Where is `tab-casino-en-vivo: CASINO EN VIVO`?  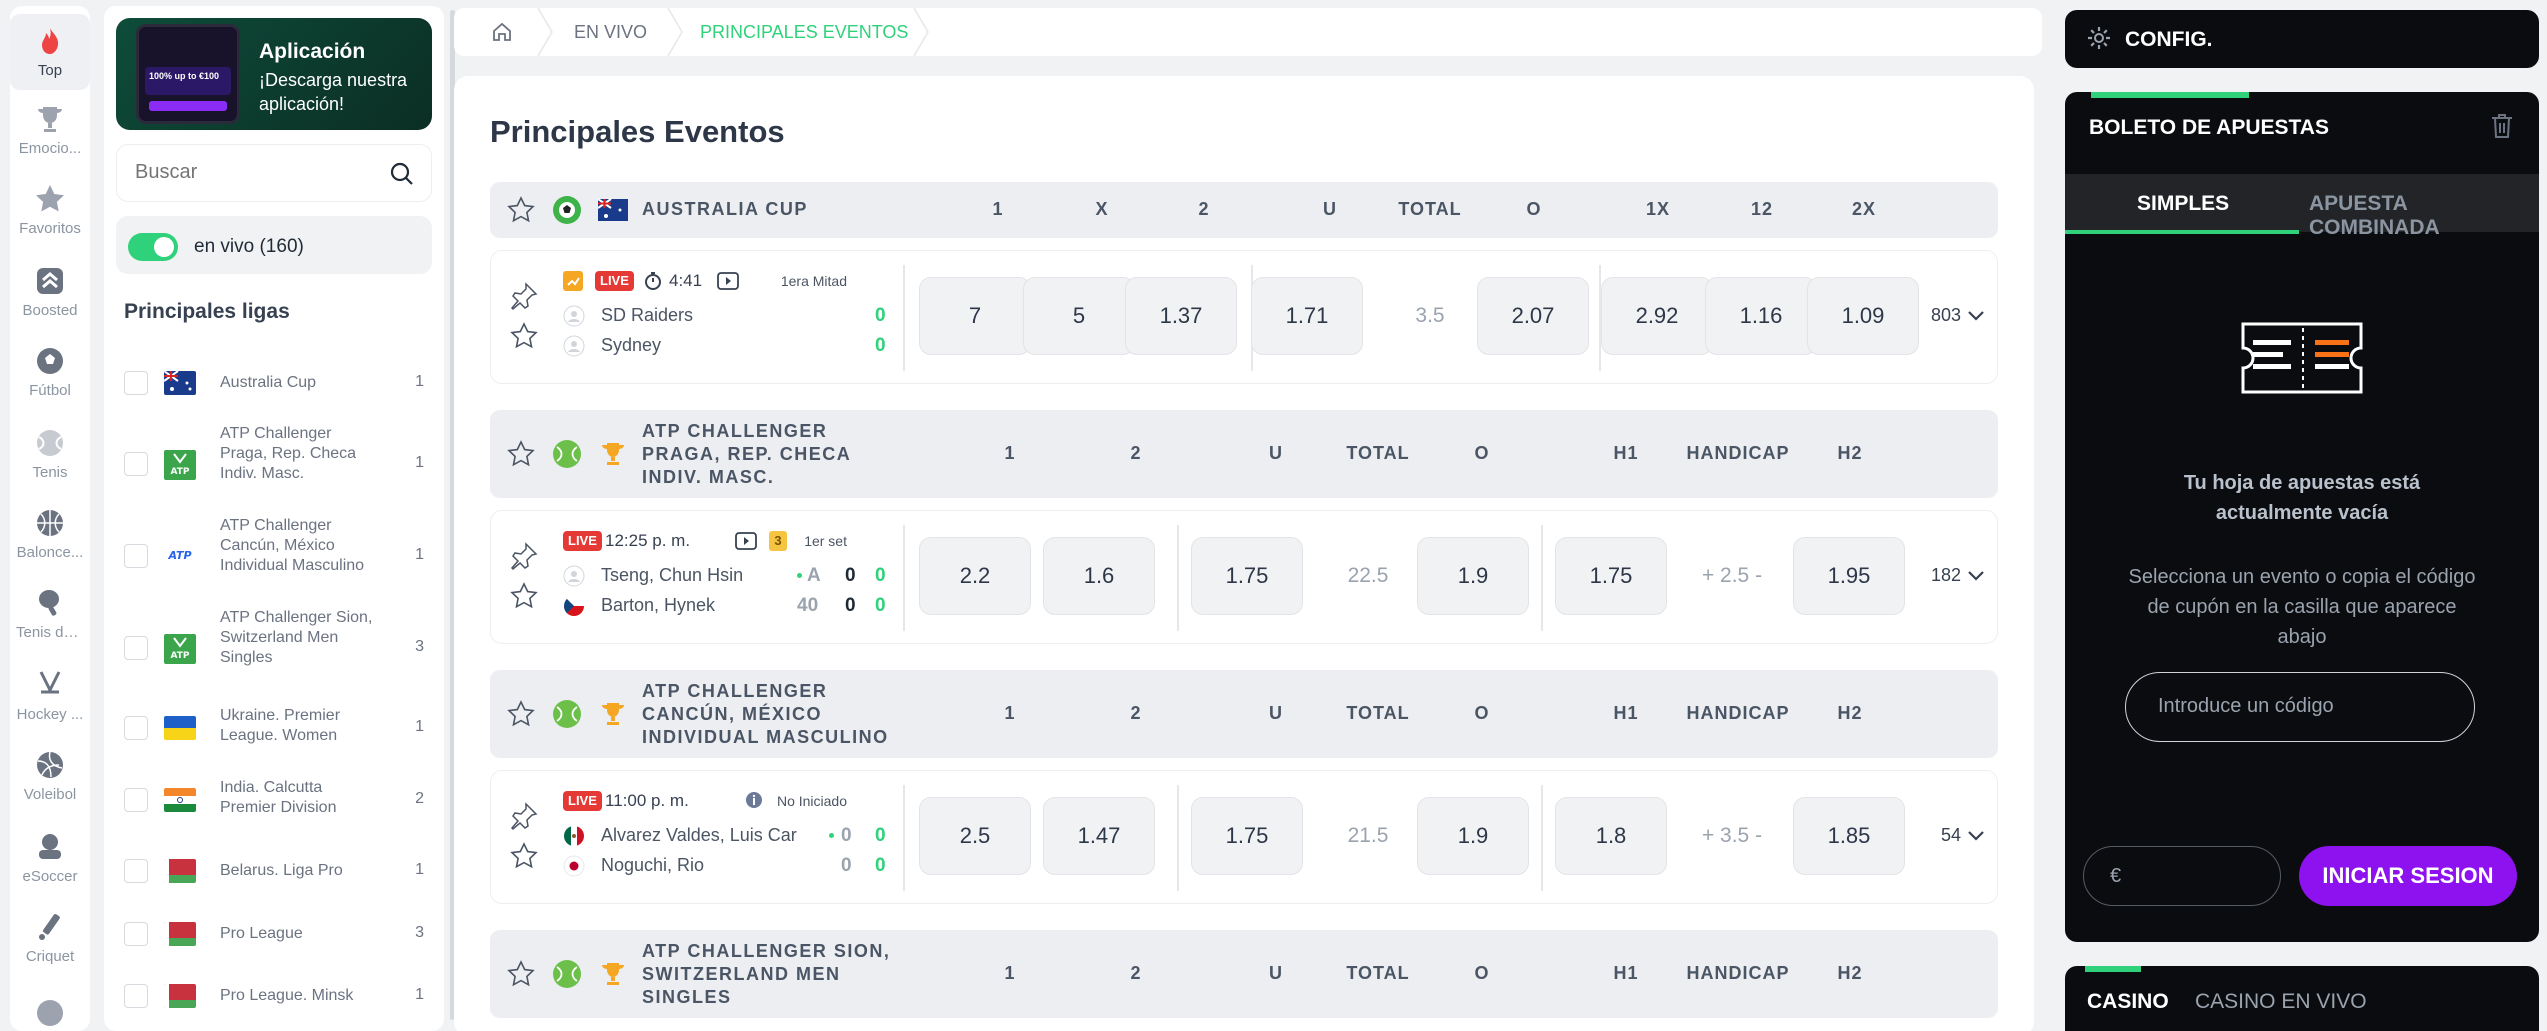 tab-casino-en-vivo: CASINO EN VIVO is located at coordinates (2281, 1002).